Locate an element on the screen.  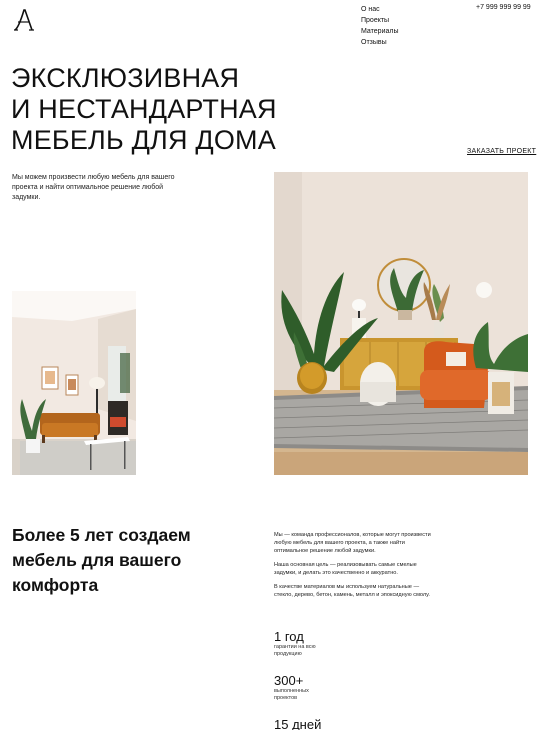
stat-warranty: 1 год гарантии на всю продукцию is located at coordinates (301, 643).